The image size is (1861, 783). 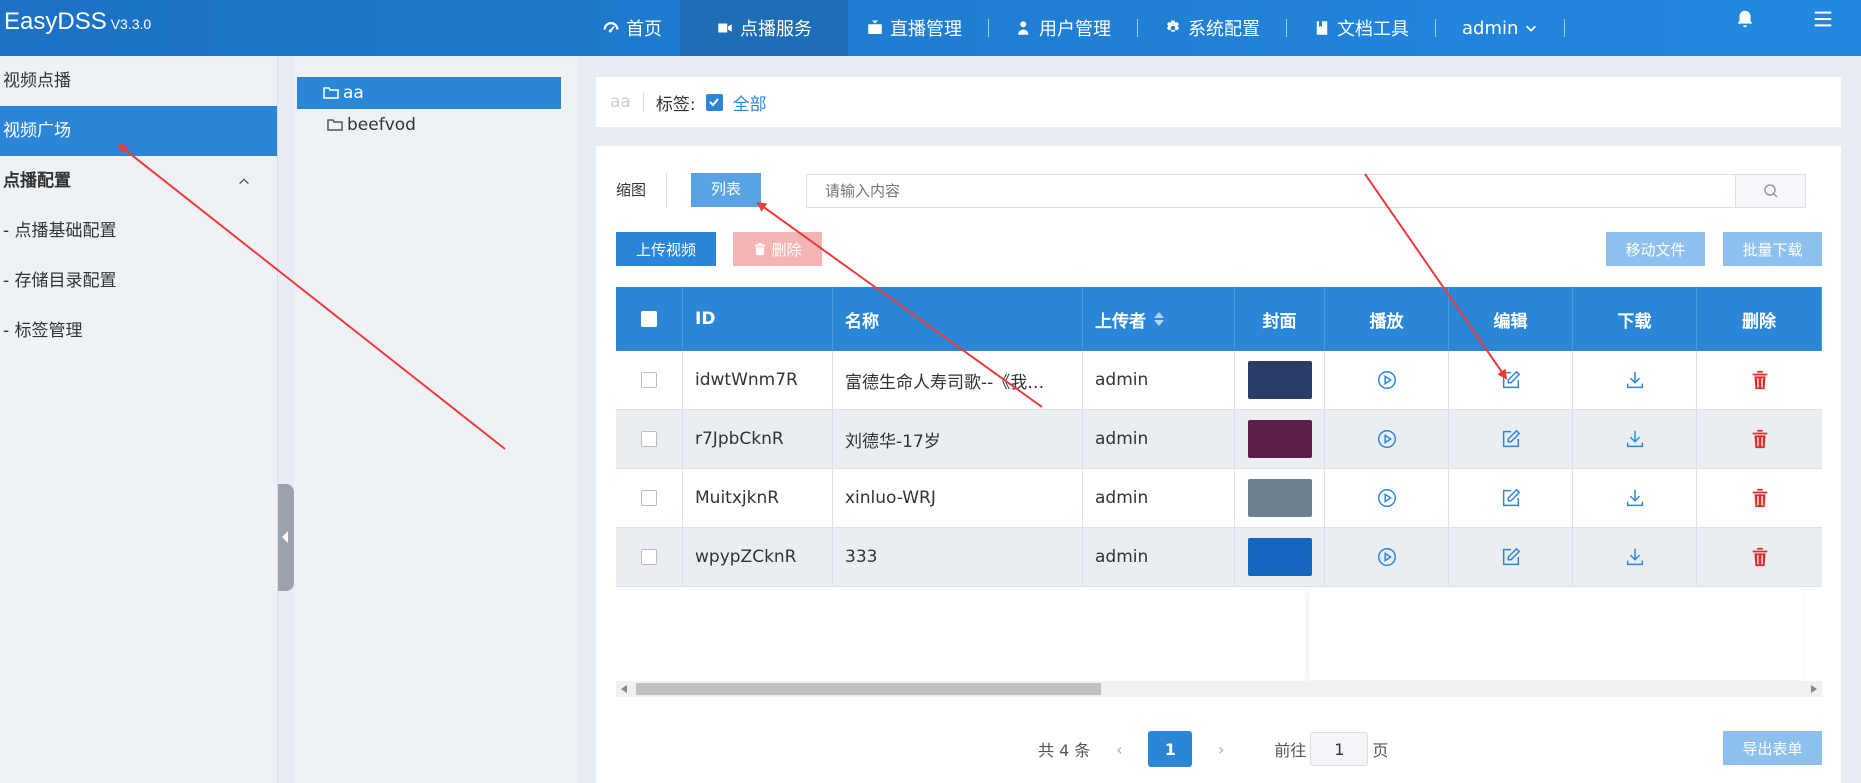 I want to click on thumbnail-view-tab: 缩图, so click(x=642, y=190).